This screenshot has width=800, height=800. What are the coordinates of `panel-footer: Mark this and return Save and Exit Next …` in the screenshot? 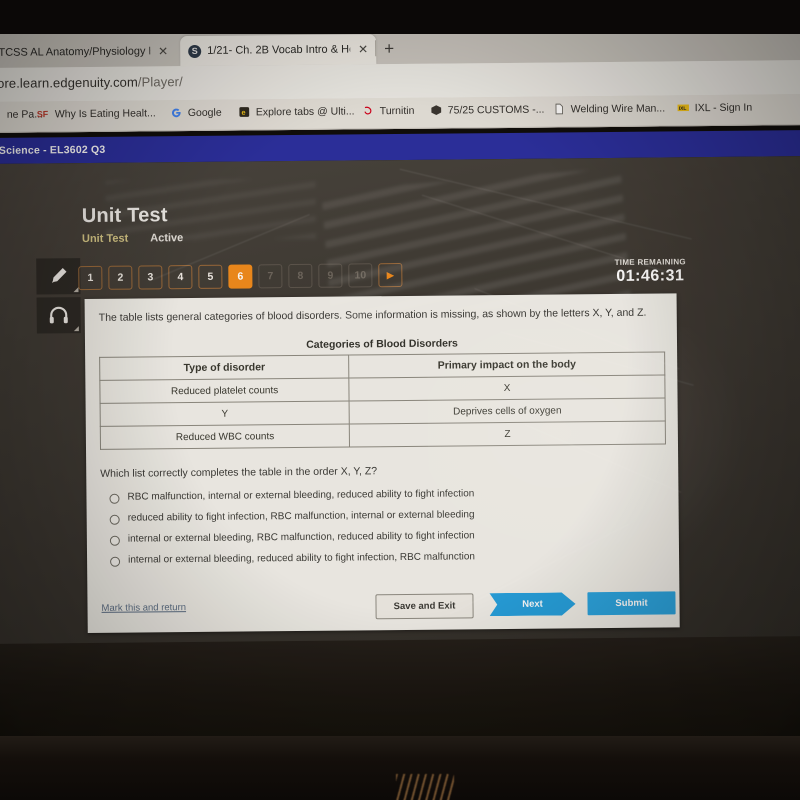 It's located at (388, 605).